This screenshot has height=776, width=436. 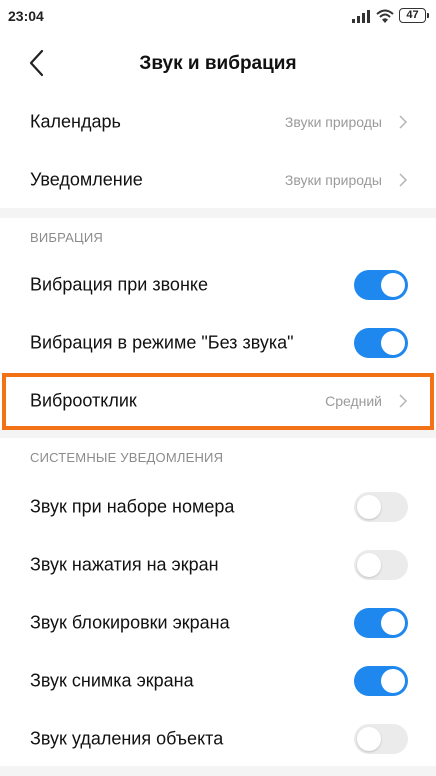 What do you see at coordinates (381, 285) in the screenshot?
I see `ring-vibration-toggle` at bounding box center [381, 285].